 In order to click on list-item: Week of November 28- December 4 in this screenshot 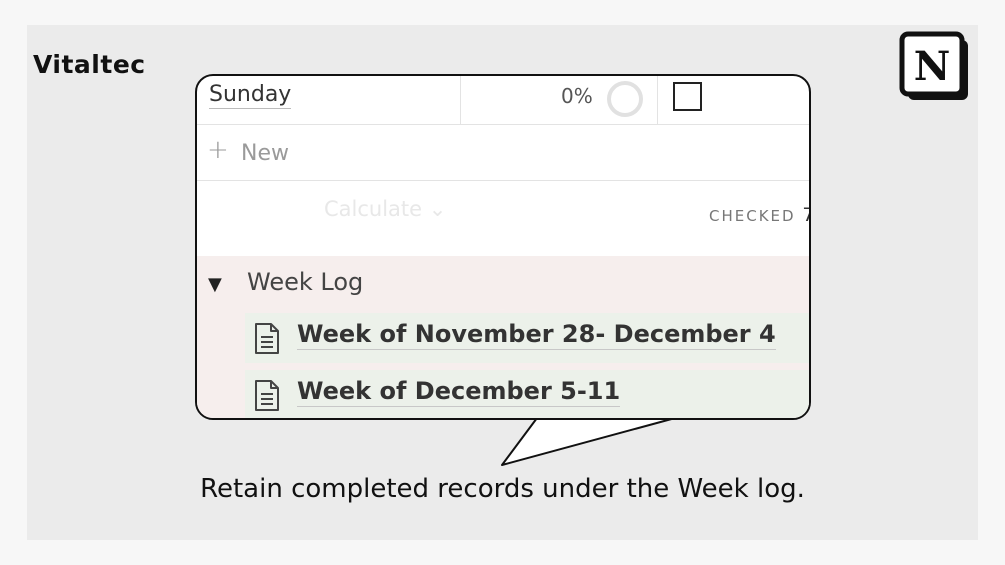, I will do `click(527, 338)`.